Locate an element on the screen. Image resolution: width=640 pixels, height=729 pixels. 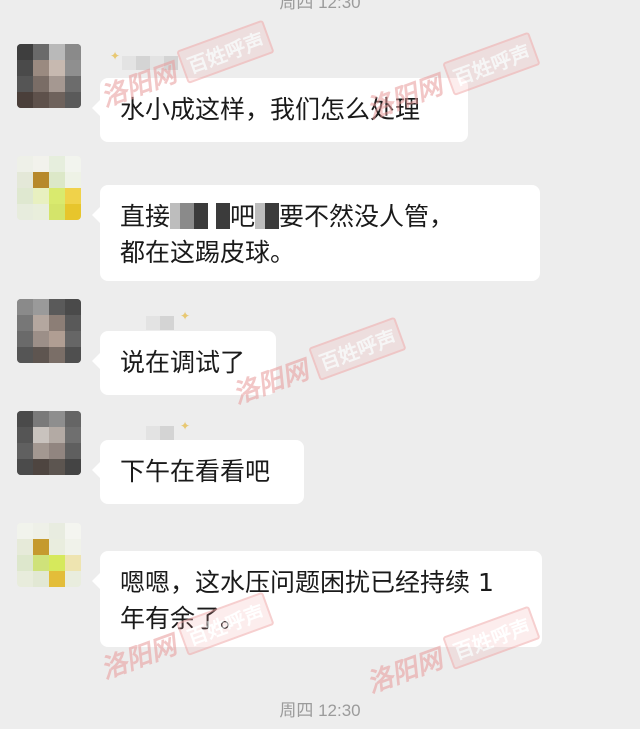
sender-name is located at coordinates (150, 65).